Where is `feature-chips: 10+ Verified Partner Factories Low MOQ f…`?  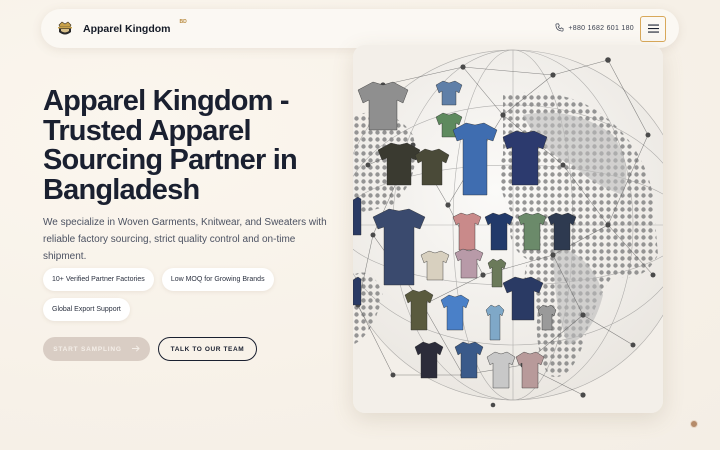 feature-chips: 10+ Verified Partner Factories Low MOQ f… is located at coordinates (173, 294).